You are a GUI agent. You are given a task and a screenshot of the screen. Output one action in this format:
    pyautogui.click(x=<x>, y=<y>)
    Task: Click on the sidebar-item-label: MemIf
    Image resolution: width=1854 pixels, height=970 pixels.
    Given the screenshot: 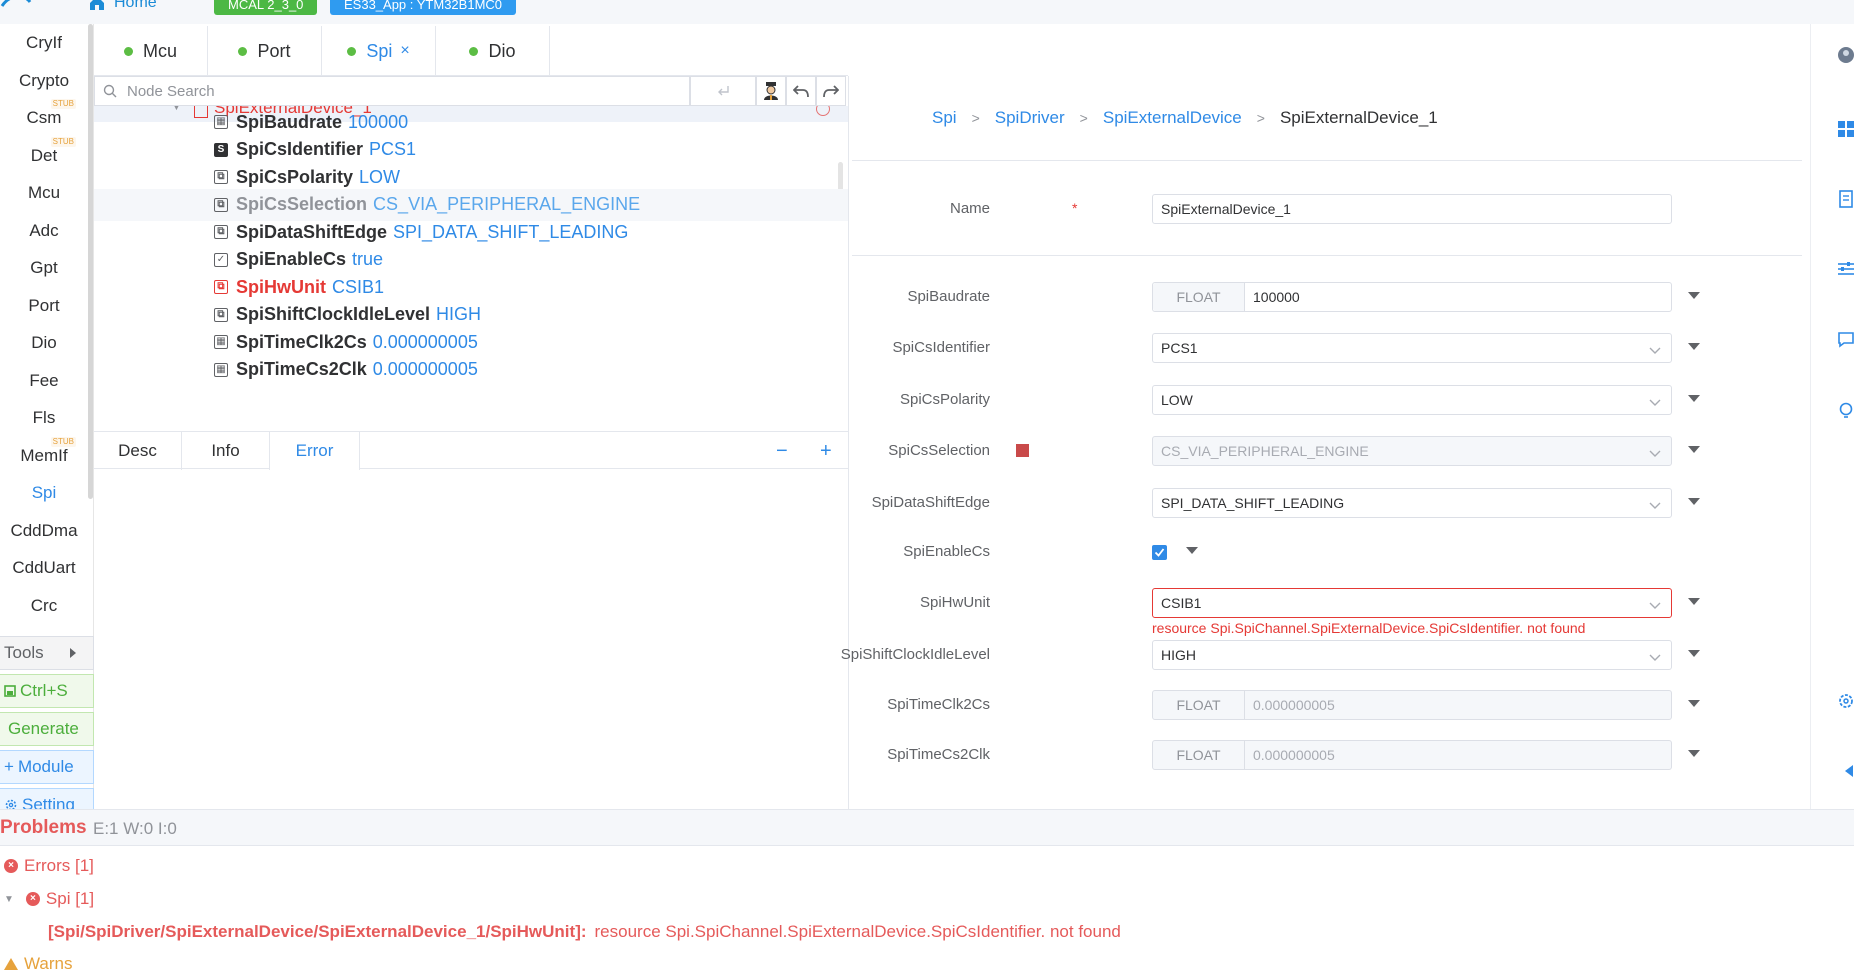 What is the action you would take?
    pyautogui.click(x=44, y=455)
    